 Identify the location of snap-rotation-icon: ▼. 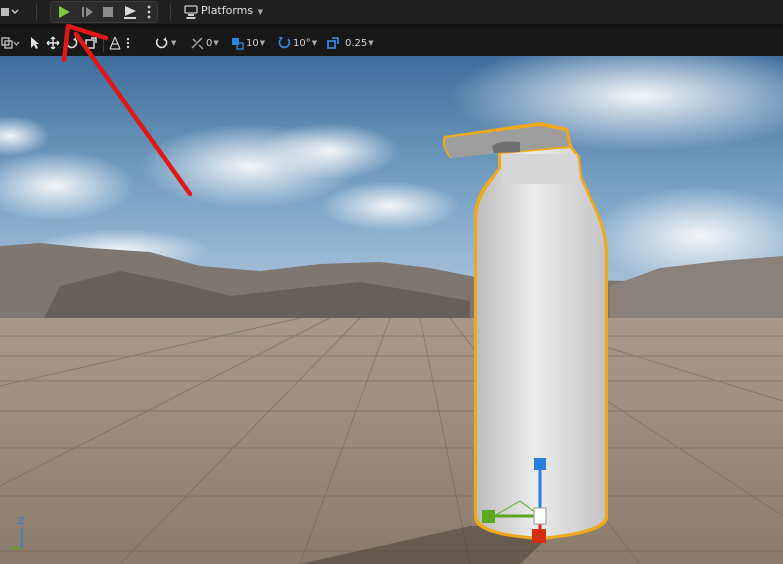
(168, 43).